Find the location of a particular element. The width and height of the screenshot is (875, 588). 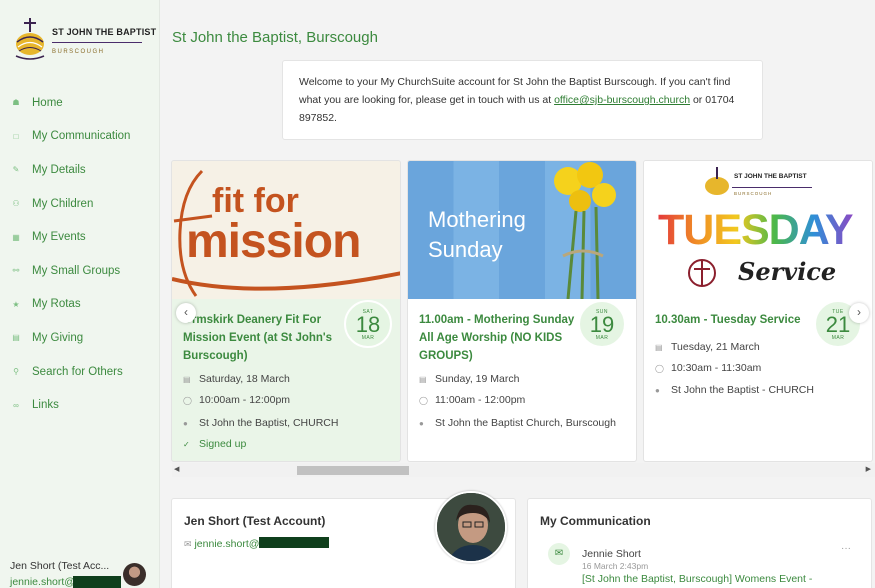

image-text-sunday: Sunday is located at coordinates (465, 249).